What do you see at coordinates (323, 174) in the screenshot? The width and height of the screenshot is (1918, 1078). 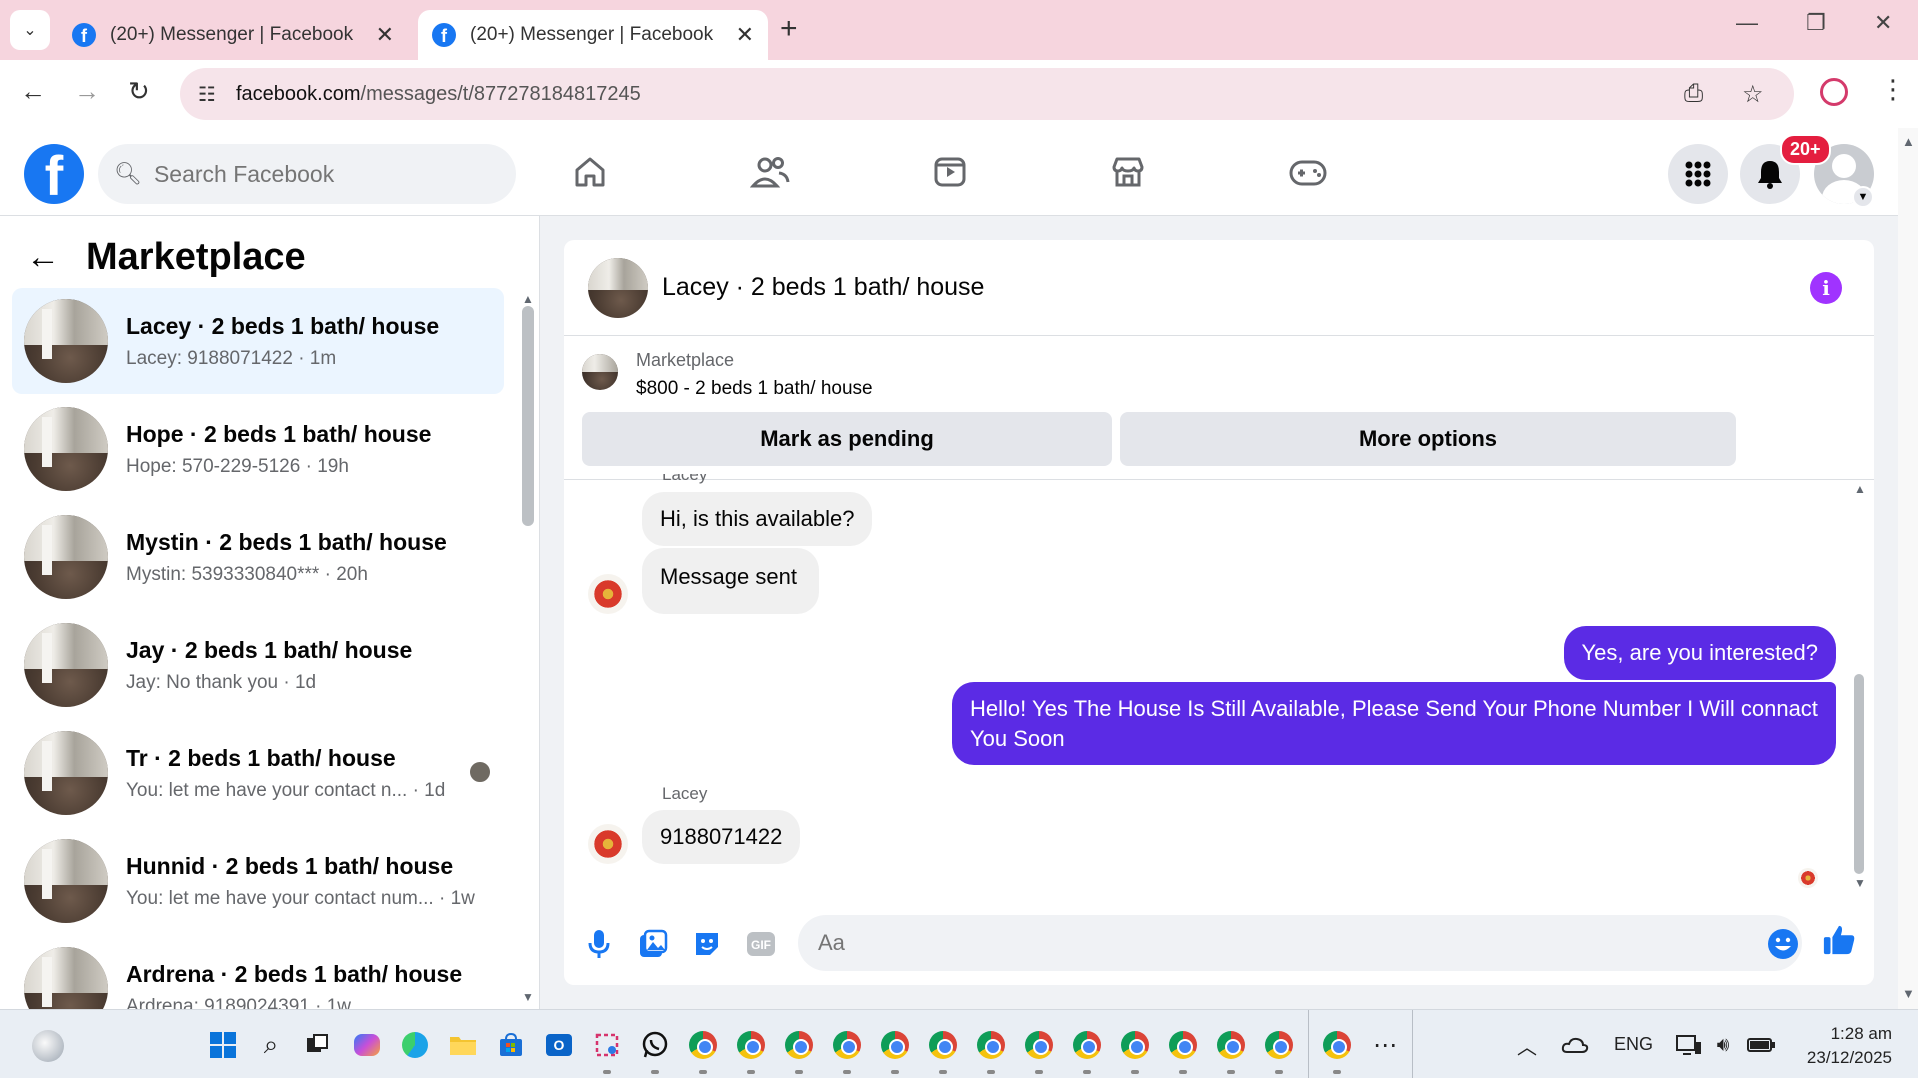 I see `search-input` at bounding box center [323, 174].